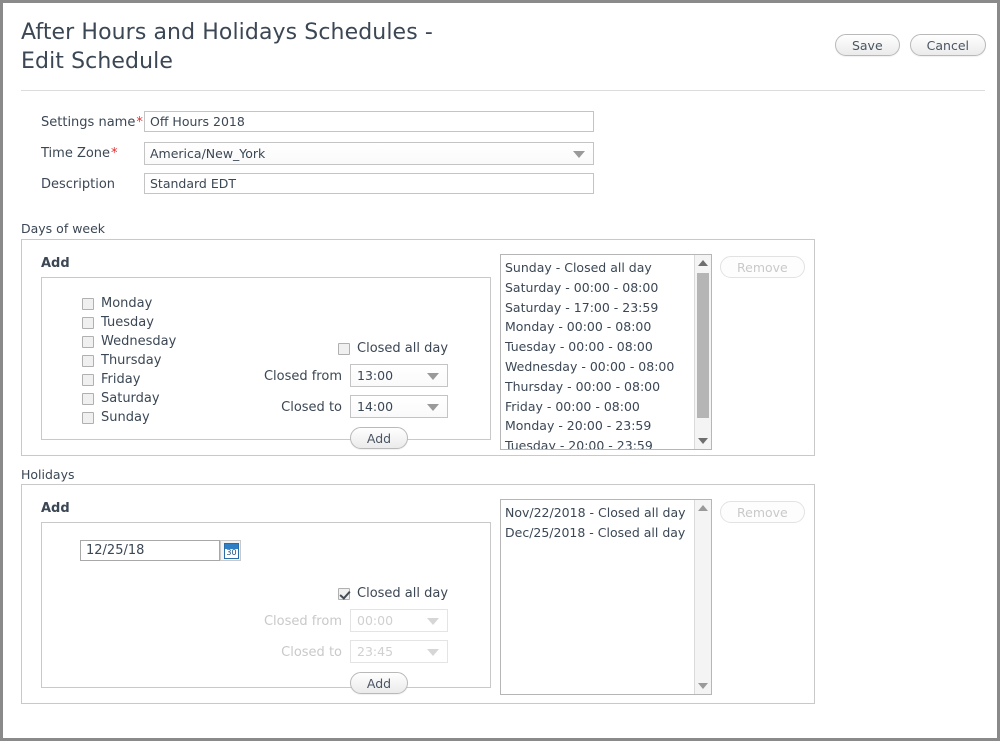 This screenshot has height=741, width=1000. What do you see at coordinates (125, 417) in the screenshot?
I see `day-label: Sunday` at bounding box center [125, 417].